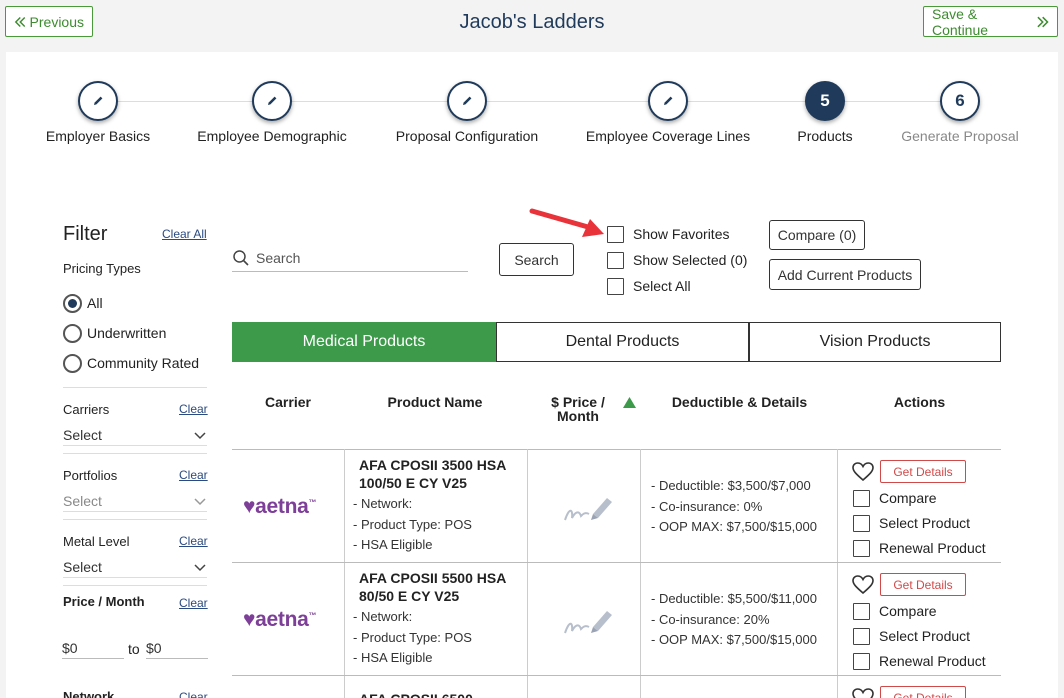 The height and width of the screenshot is (698, 1064). Describe the element at coordinates (566, 222) in the screenshot. I see `annotation-arrow-icon` at that location.